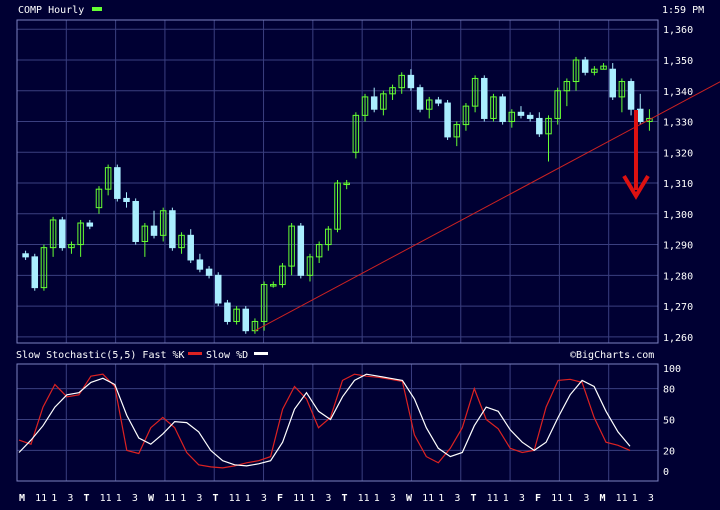 This screenshot has width=720, height=510. What do you see at coordinates (672, 369) in the screenshot?
I see `stoch-y-tick: 100` at bounding box center [672, 369].